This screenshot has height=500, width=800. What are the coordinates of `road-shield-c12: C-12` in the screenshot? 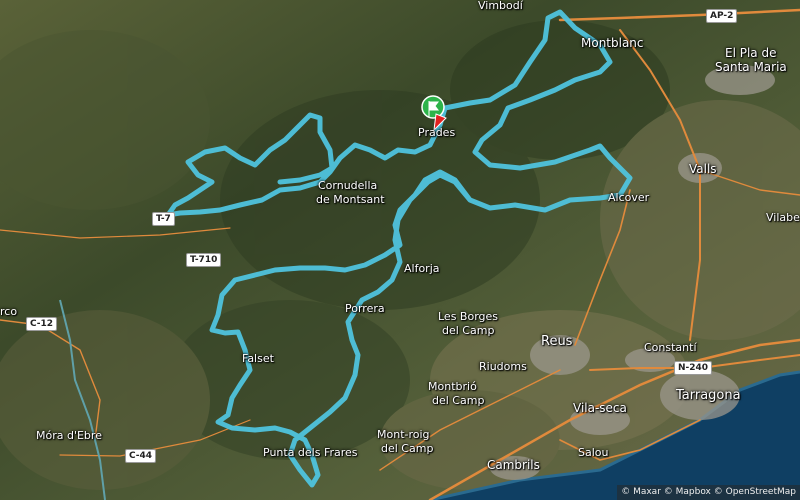 It's located at (42, 324).